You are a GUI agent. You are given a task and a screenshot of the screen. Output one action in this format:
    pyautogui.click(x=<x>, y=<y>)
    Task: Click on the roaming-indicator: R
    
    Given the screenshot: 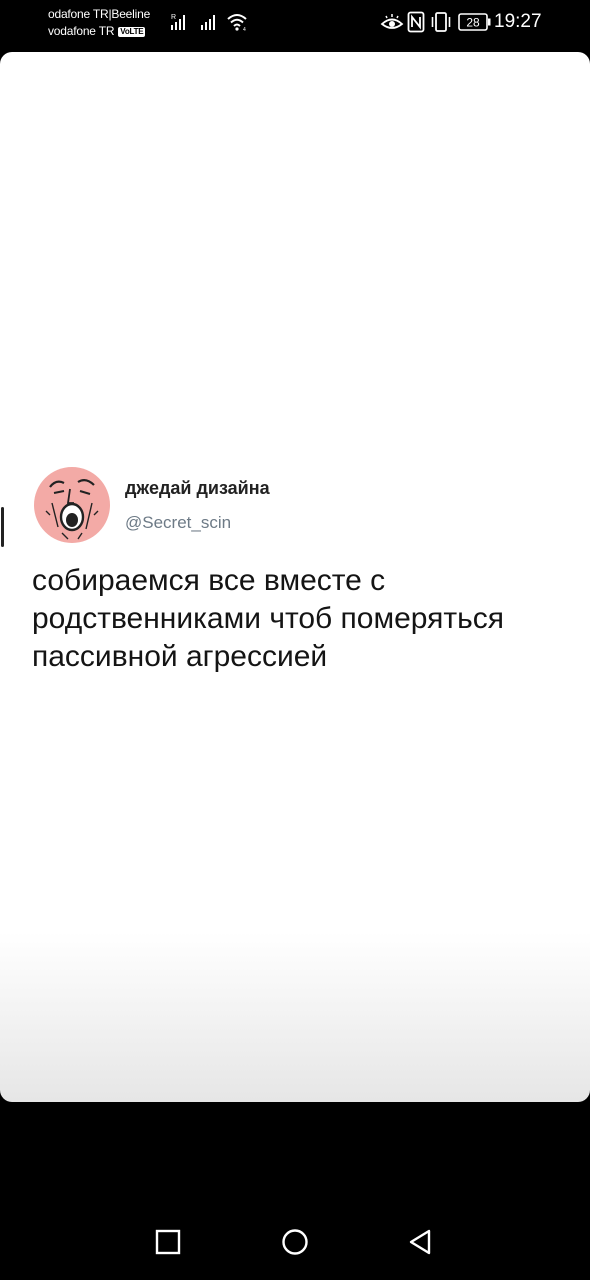 What is the action you would take?
    pyautogui.click(x=173, y=17)
    